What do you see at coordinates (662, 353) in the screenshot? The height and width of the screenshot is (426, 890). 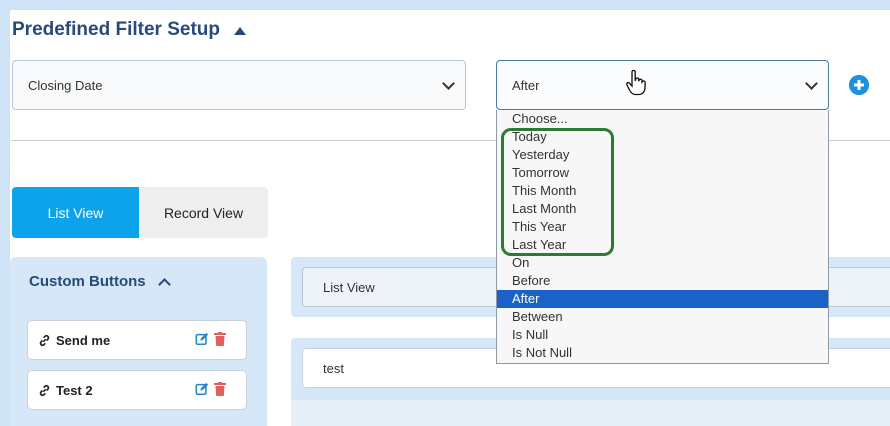 I see `dropdown-option: Is Not Null` at bounding box center [662, 353].